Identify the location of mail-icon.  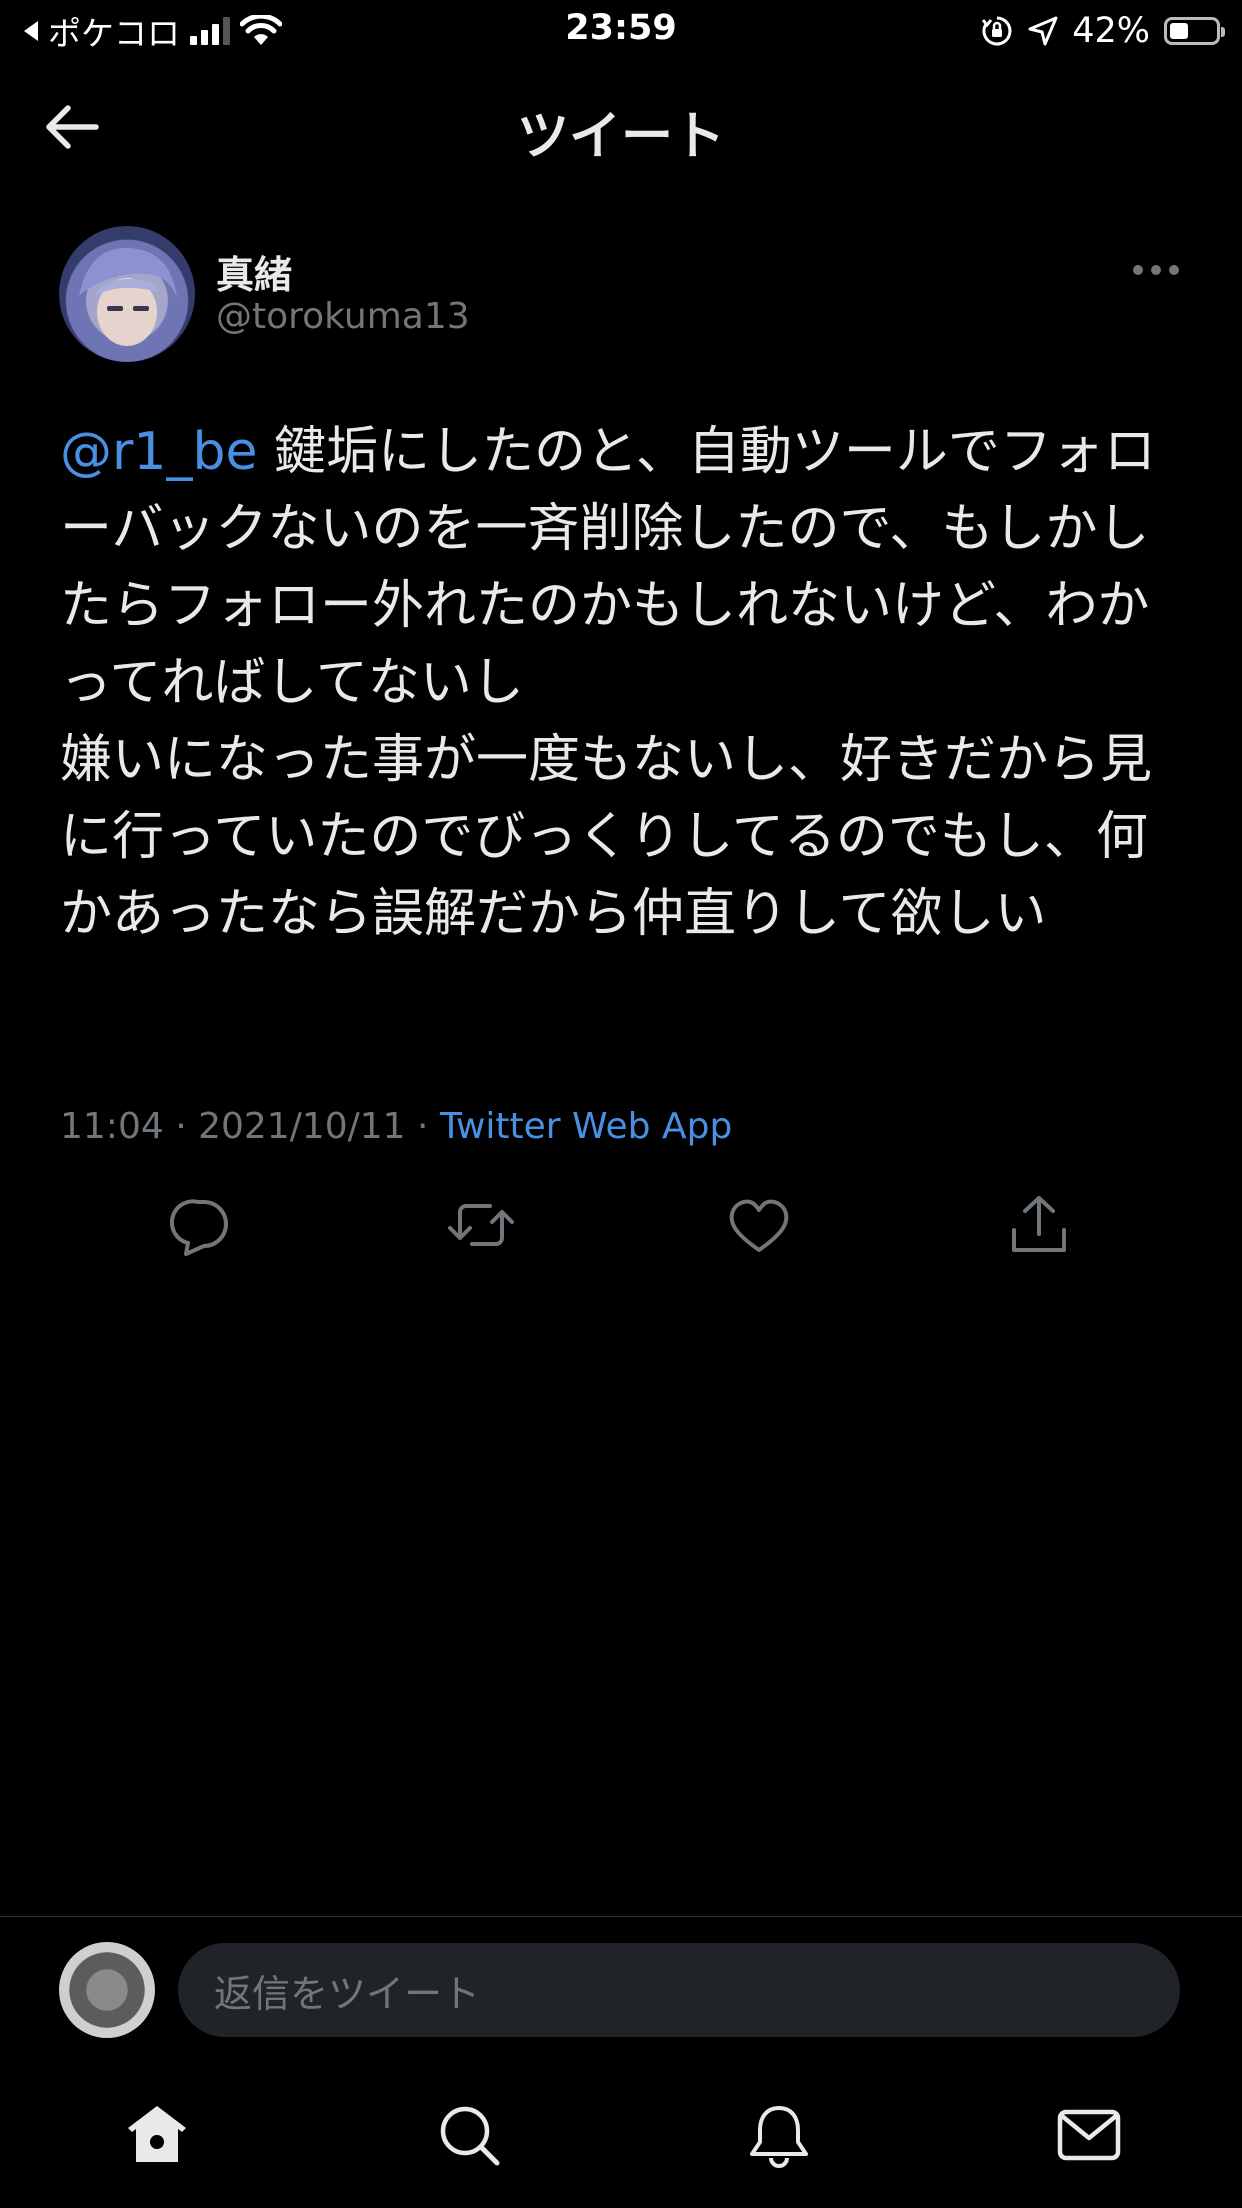
(1089, 2135).